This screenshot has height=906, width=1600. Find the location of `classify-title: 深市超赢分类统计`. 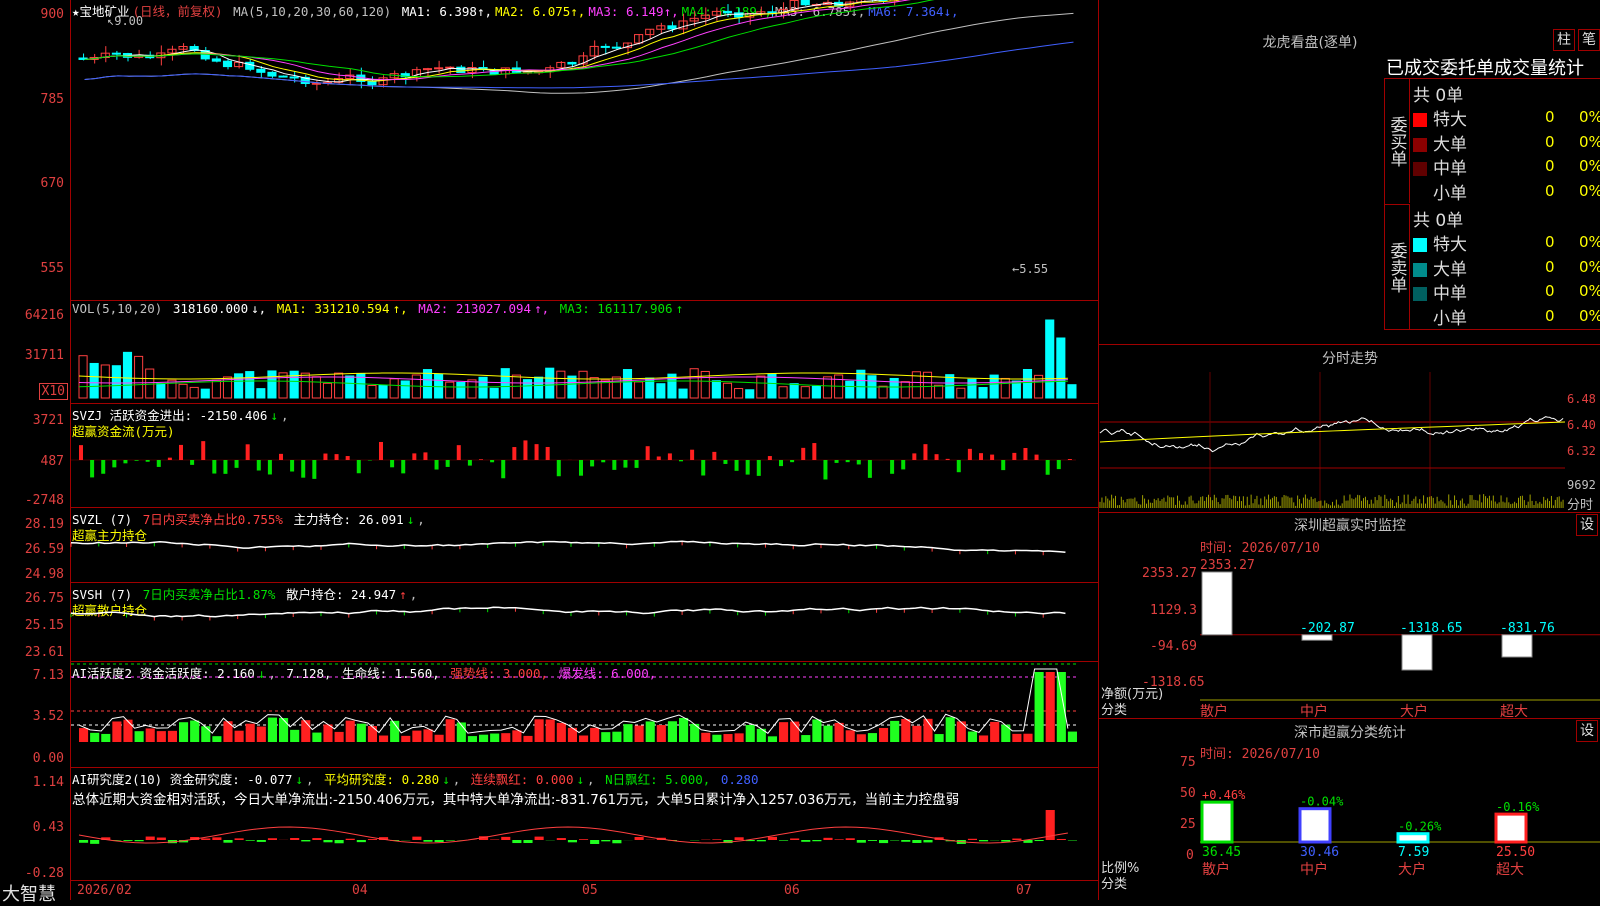

classify-title: 深市超赢分类统计 is located at coordinates (1350, 732).